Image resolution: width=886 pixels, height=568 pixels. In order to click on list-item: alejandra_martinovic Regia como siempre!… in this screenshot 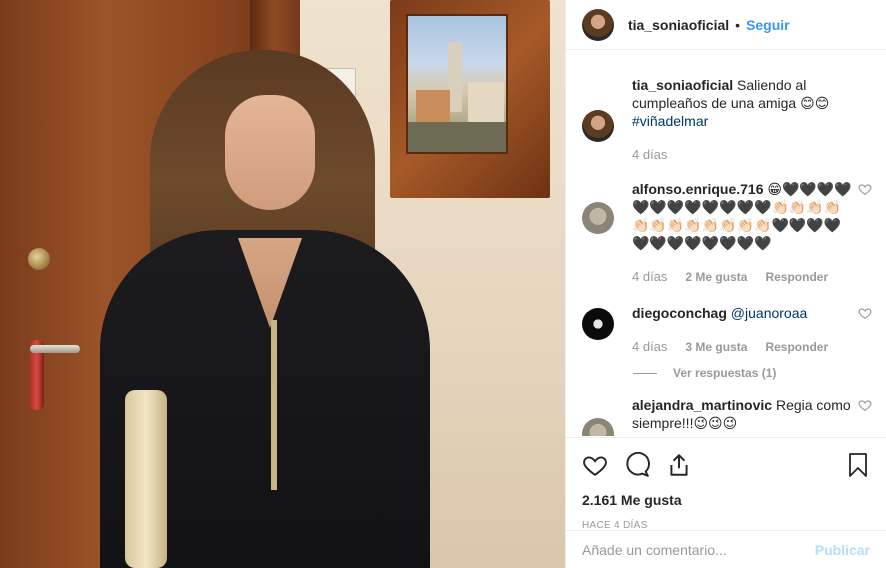, I will do `click(726, 416)`.